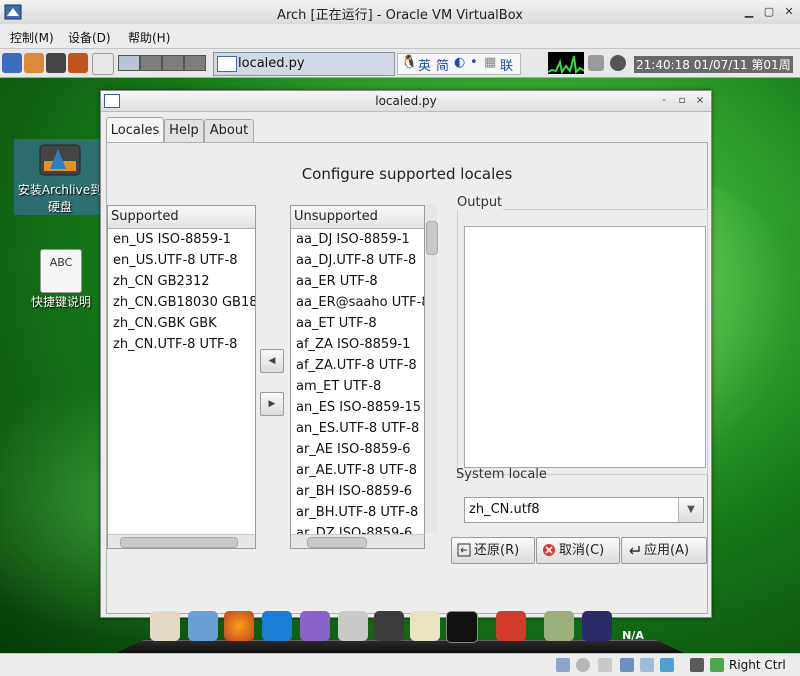 The image size is (800, 676). Describe the element at coordinates (357, 386) in the screenshot. I see `list-item: am_ET UTF-8` at that location.